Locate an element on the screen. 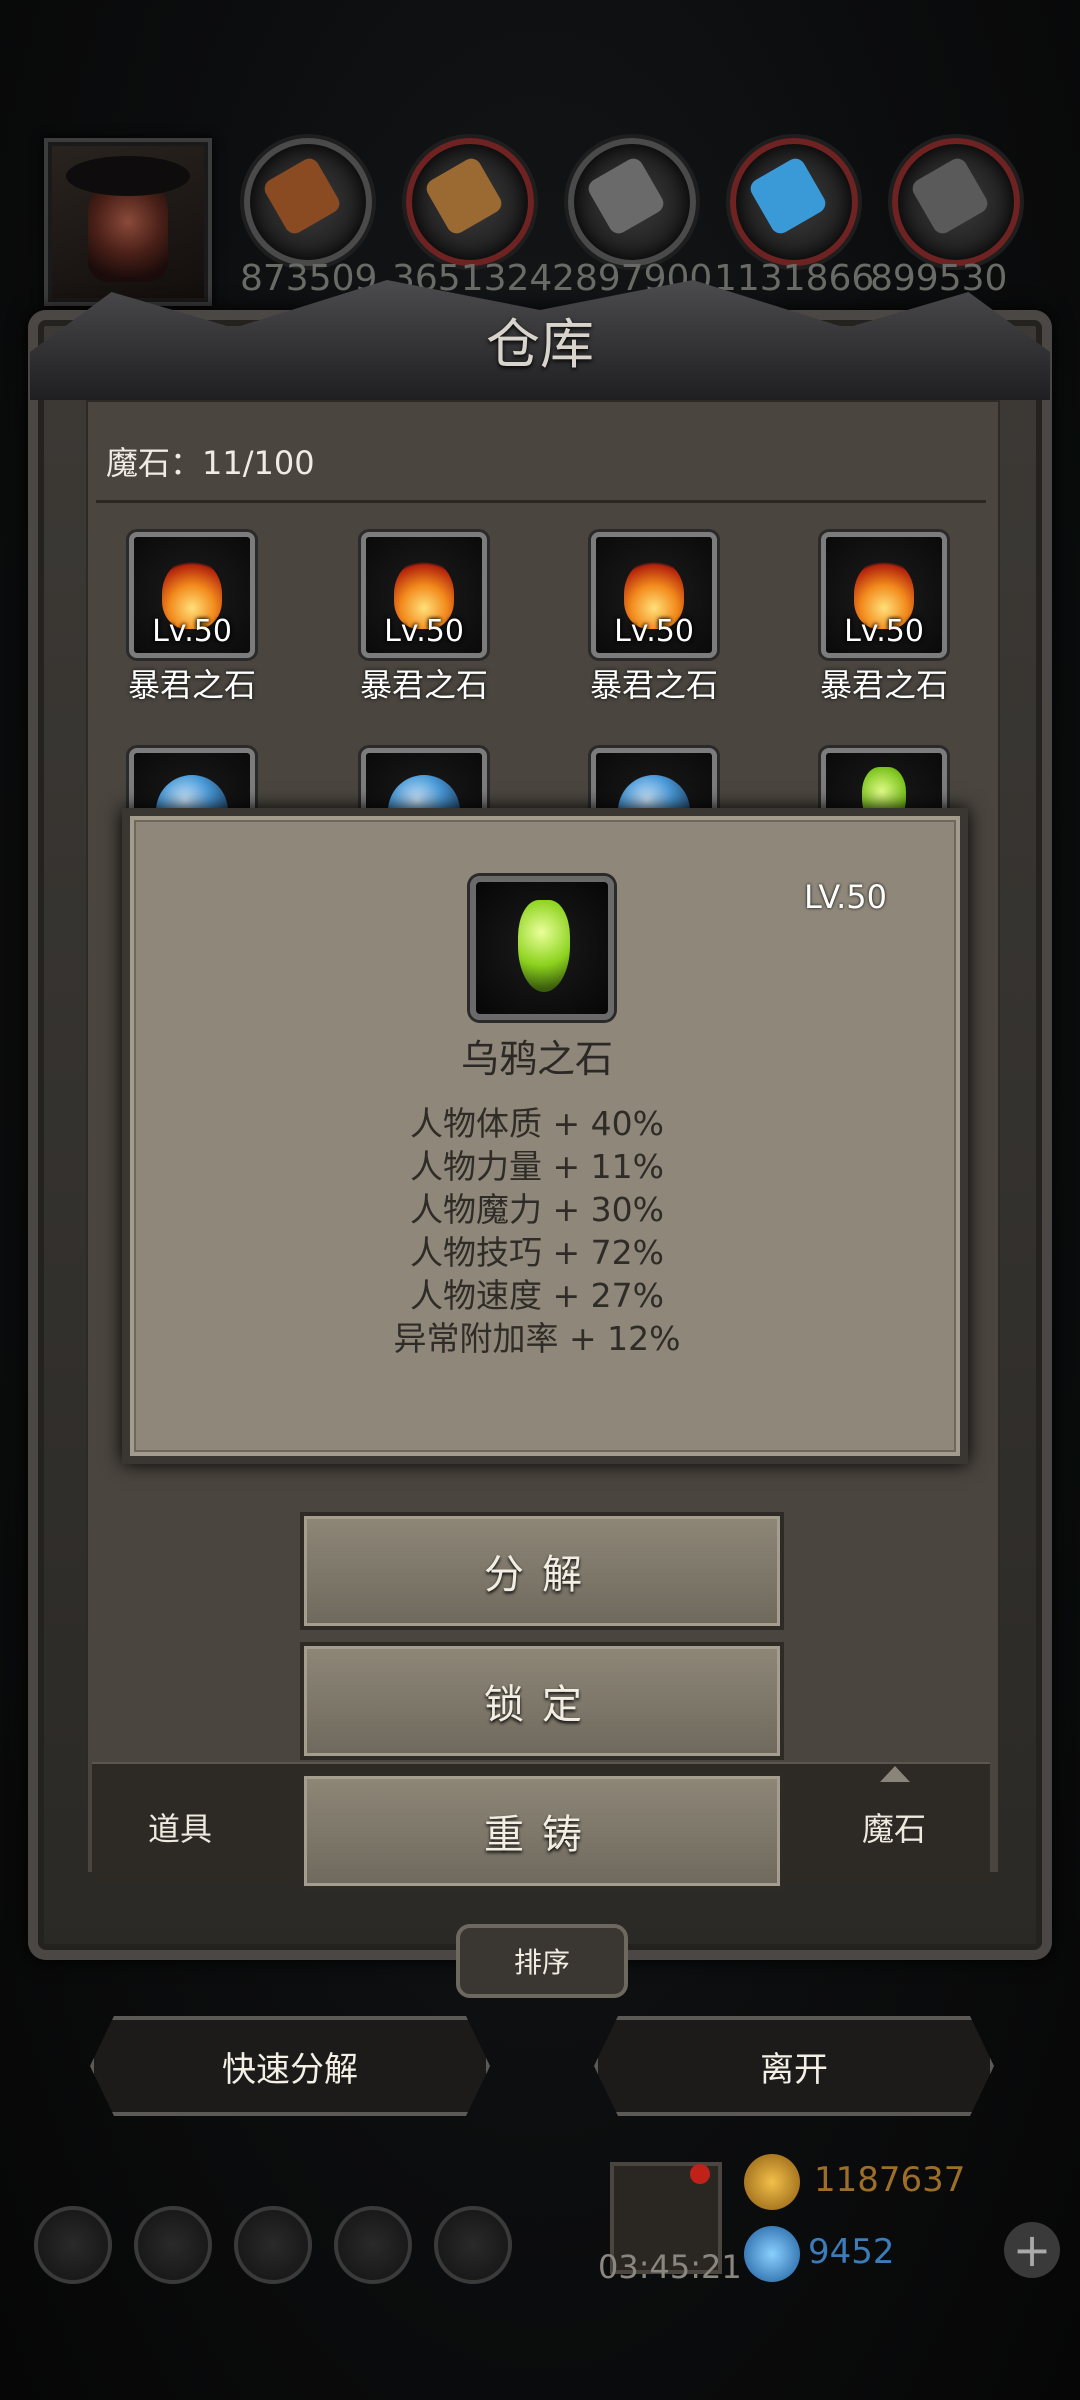  gem-amount: 9452 is located at coordinates (851, 2252).